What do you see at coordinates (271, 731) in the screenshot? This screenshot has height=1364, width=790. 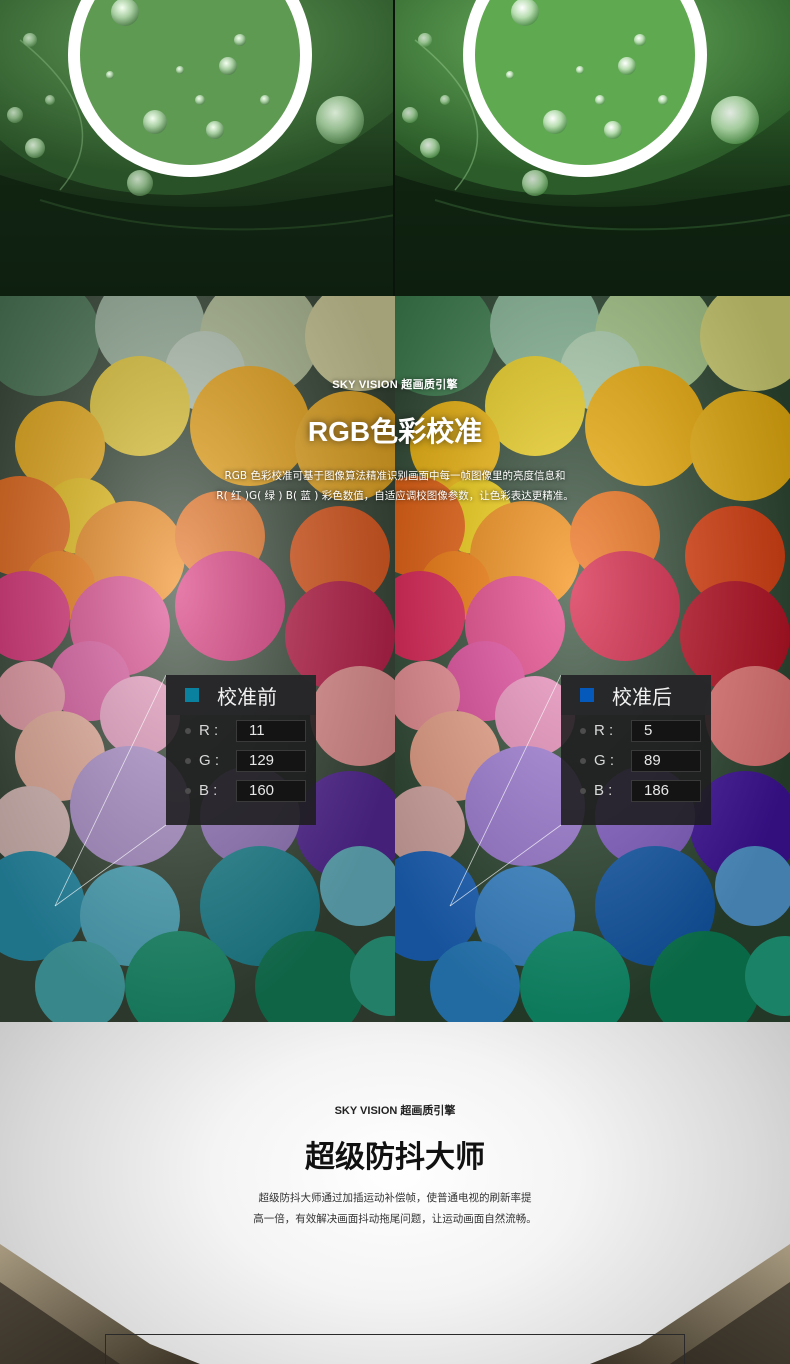 I see `r-value: 11` at bounding box center [271, 731].